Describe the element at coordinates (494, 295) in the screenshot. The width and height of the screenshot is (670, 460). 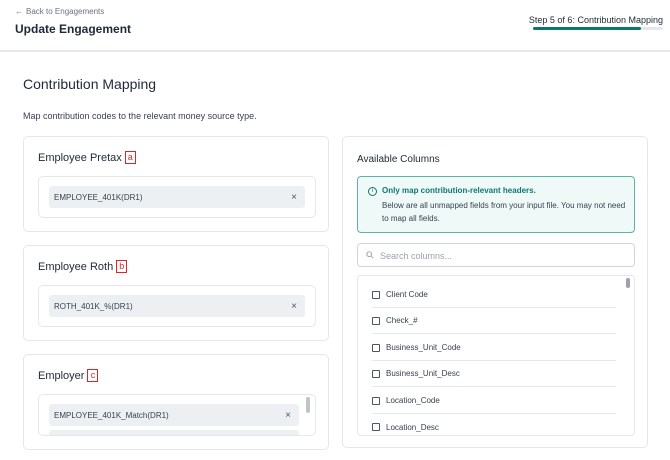
I see `list-item: Client Code` at that location.